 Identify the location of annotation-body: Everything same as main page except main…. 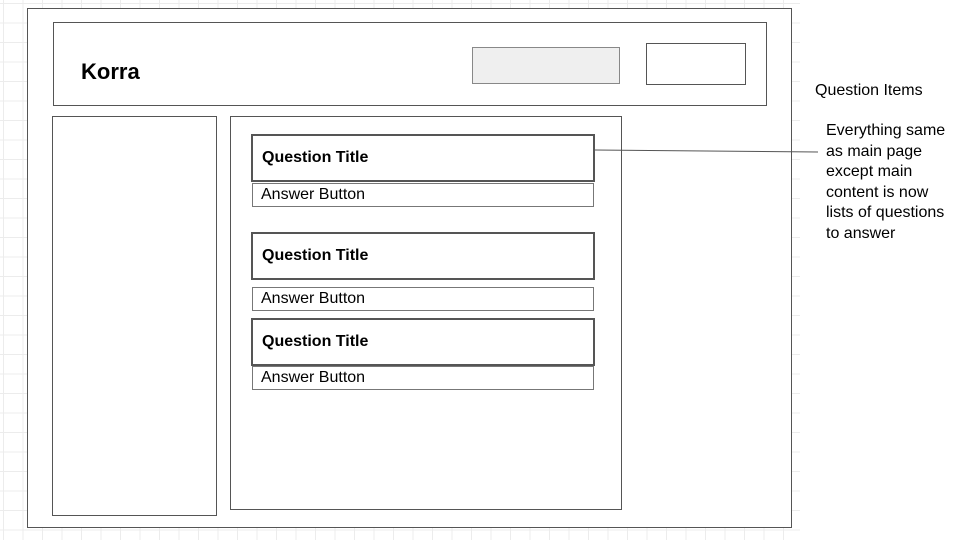
(886, 182).